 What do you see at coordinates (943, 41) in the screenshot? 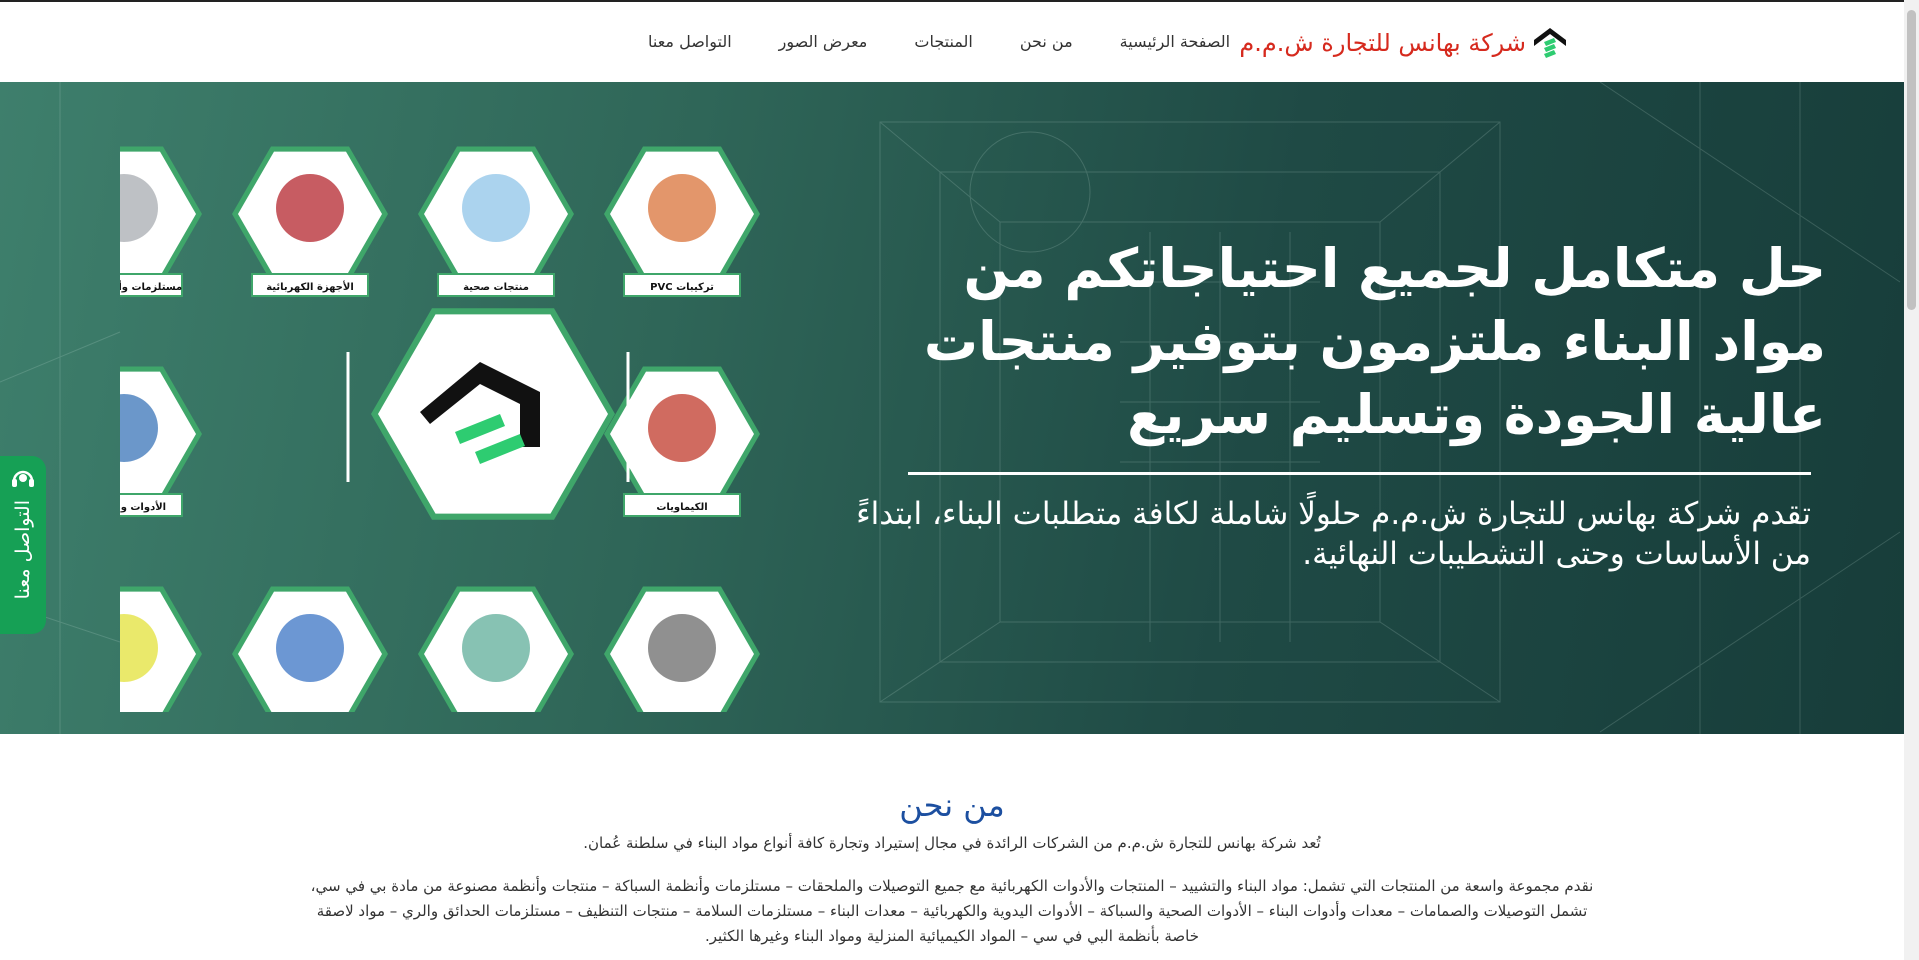
I see `nav-products: المنتجات` at bounding box center [943, 41].